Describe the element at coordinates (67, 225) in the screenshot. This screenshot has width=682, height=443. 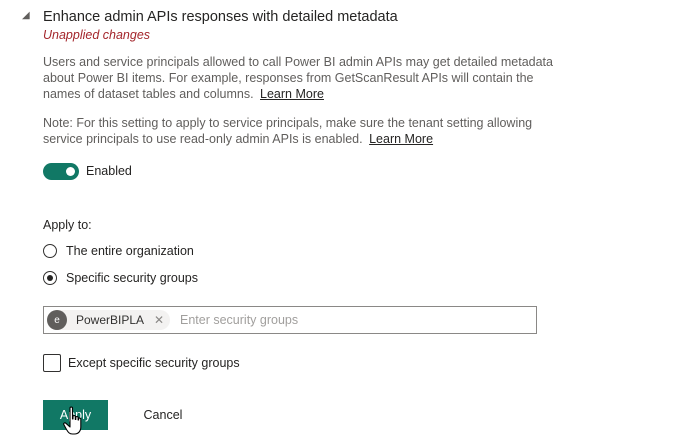
I see `apply-to-label: Apply to:` at that location.